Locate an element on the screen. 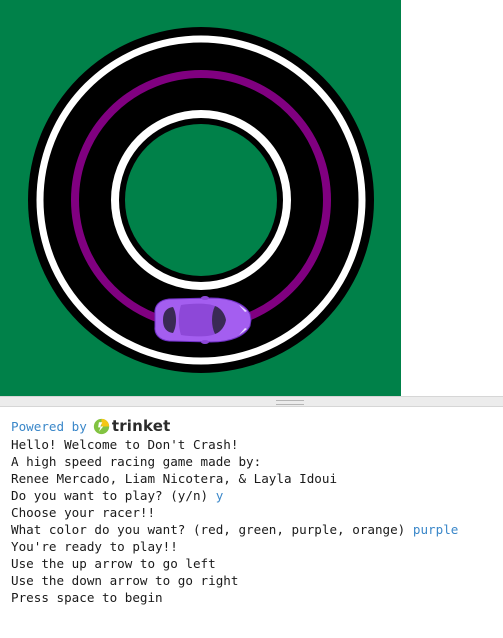  console-line: You're ready to play!! is located at coordinates (257, 546).